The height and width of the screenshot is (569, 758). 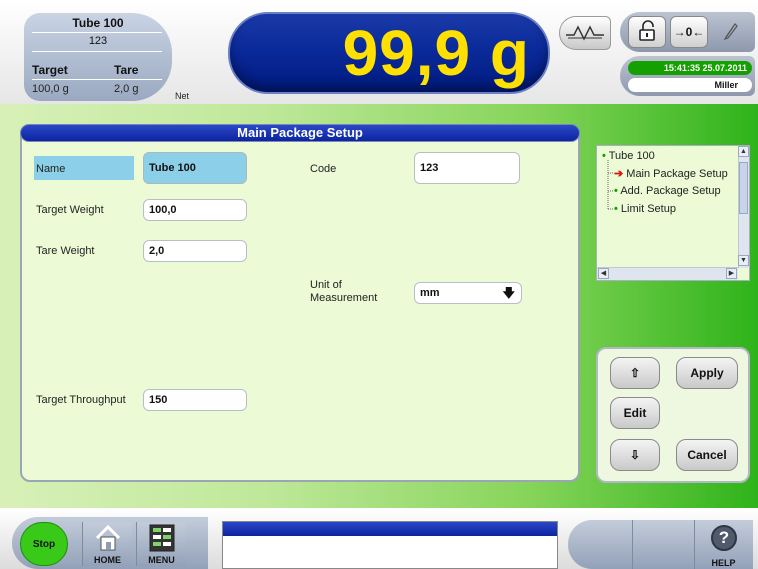 I want to click on tool-panel: →0←, so click(x=687, y=32).